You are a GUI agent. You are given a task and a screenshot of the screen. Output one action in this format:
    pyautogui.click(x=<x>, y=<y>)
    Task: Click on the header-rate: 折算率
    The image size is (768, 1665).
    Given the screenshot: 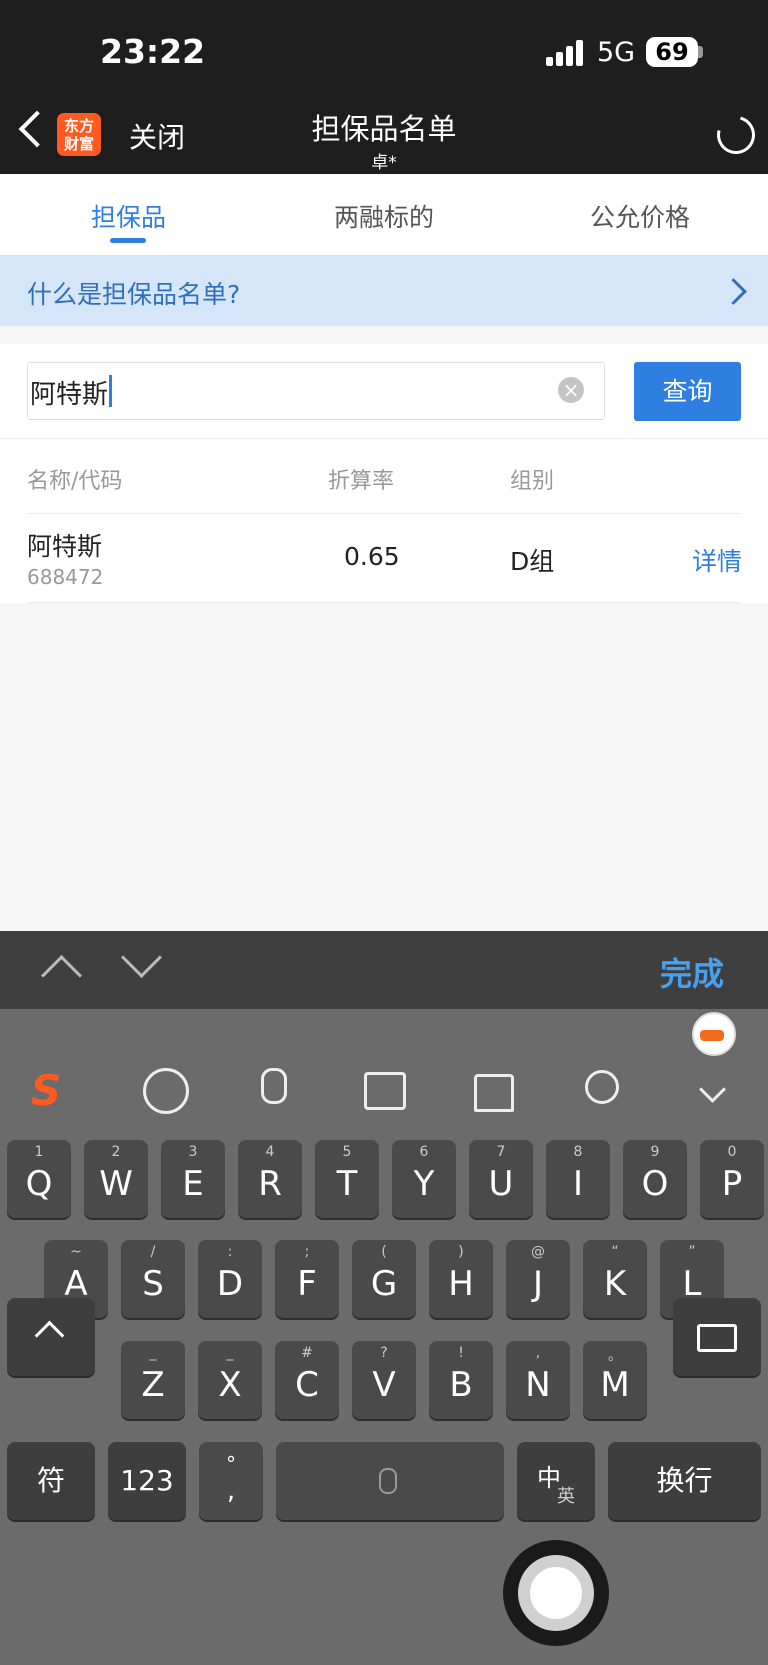 What is the action you would take?
    pyautogui.click(x=361, y=481)
    